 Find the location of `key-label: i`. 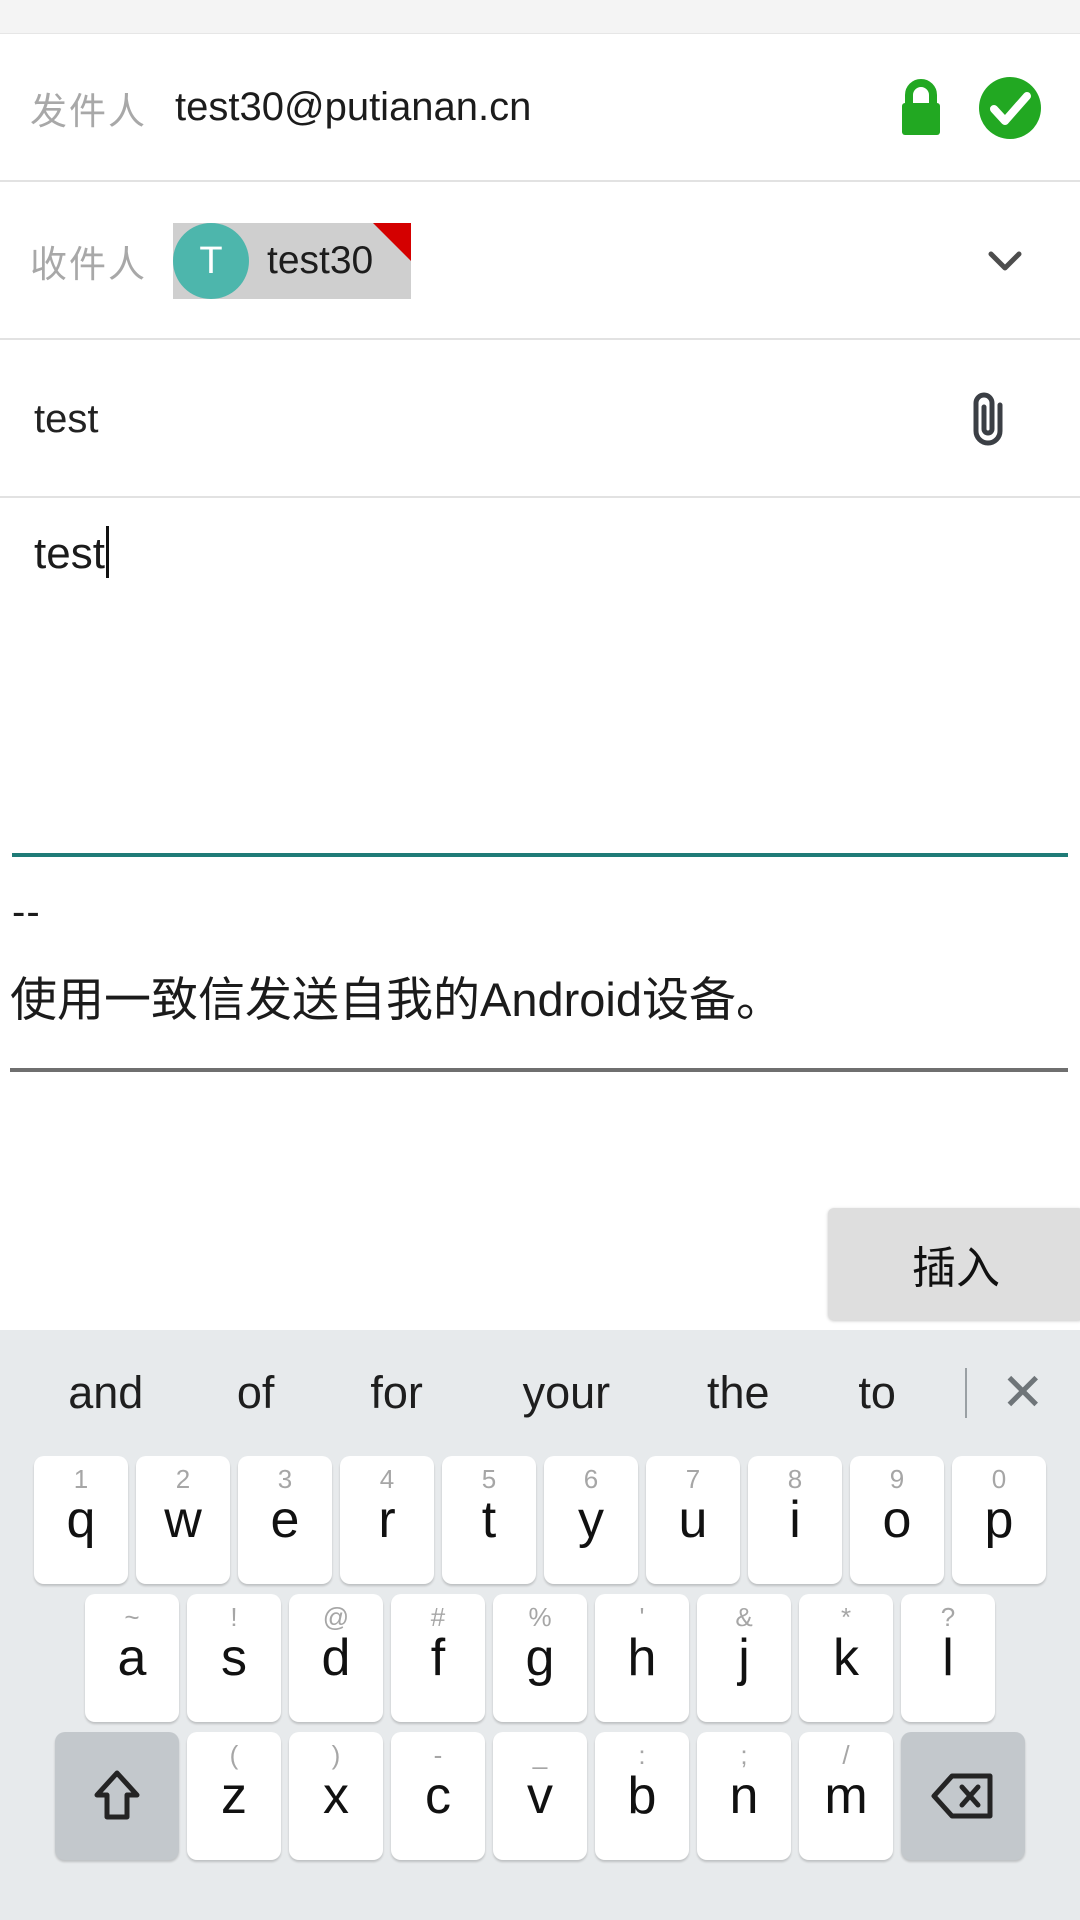

key-label: i is located at coordinates (795, 1520).